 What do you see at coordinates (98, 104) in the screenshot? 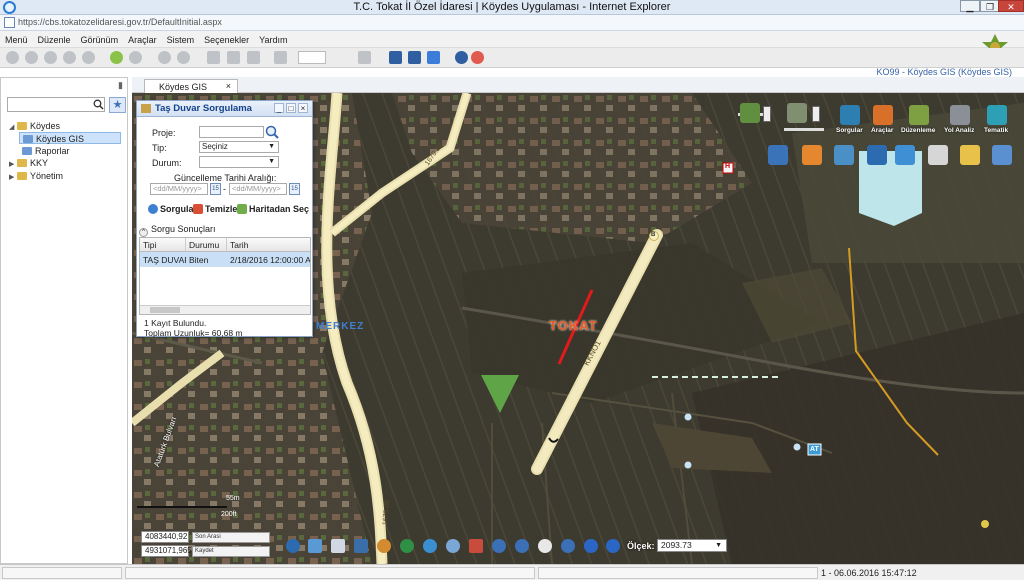
I see `search-icon` at bounding box center [98, 104].